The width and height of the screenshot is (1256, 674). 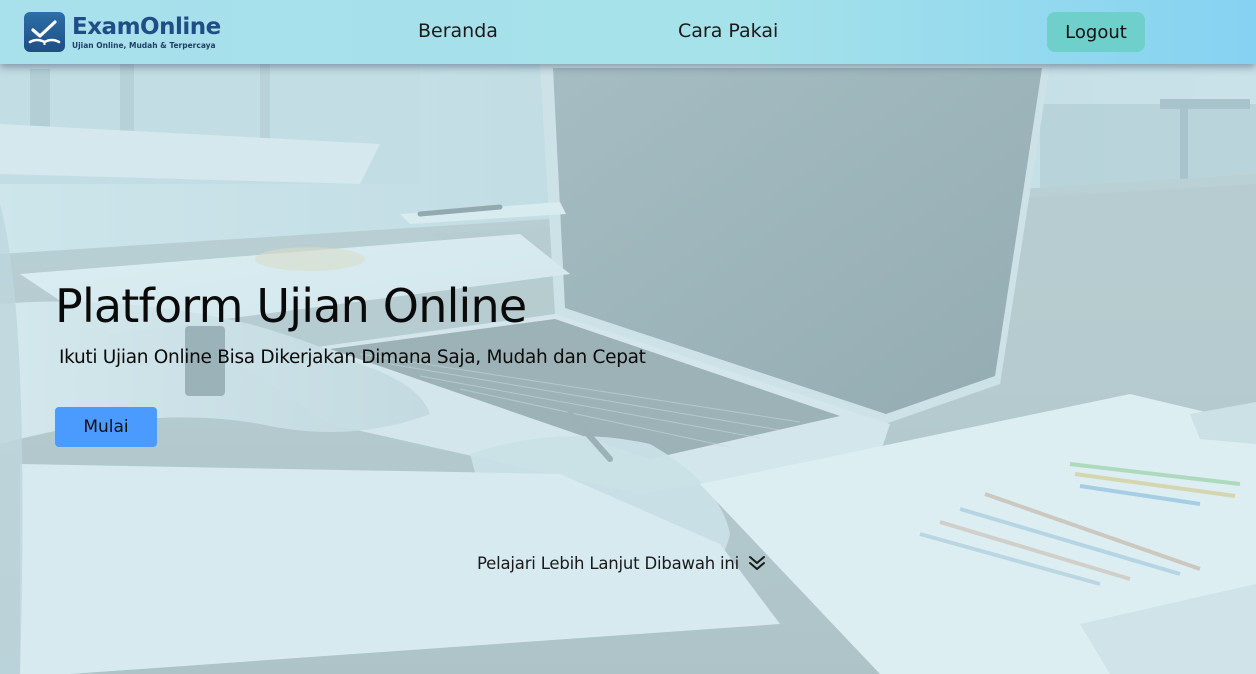 I want to click on start-button: Mulai, so click(x=106, y=427).